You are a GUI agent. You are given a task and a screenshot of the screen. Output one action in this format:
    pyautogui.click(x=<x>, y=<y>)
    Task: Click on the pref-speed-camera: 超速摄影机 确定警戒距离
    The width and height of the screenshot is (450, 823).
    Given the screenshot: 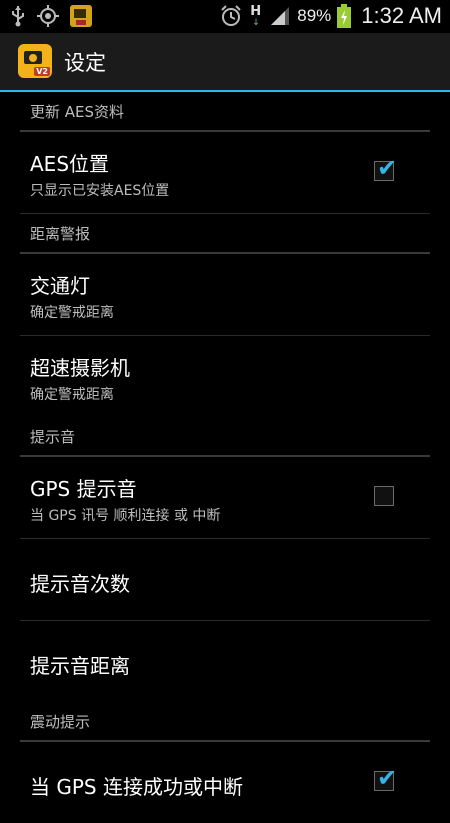 What is the action you would take?
    pyautogui.click(x=225, y=376)
    